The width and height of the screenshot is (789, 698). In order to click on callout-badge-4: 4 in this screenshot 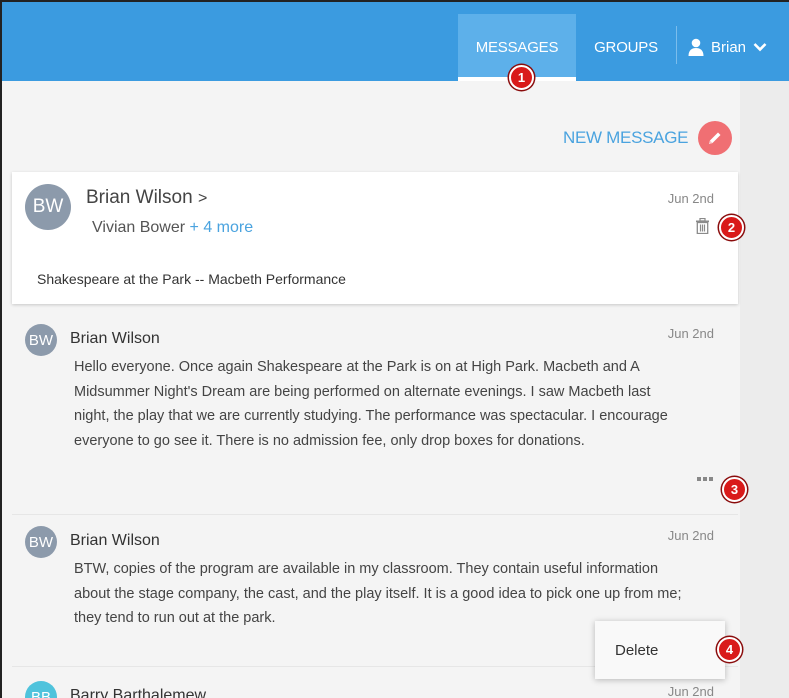, I will do `click(729, 649)`.